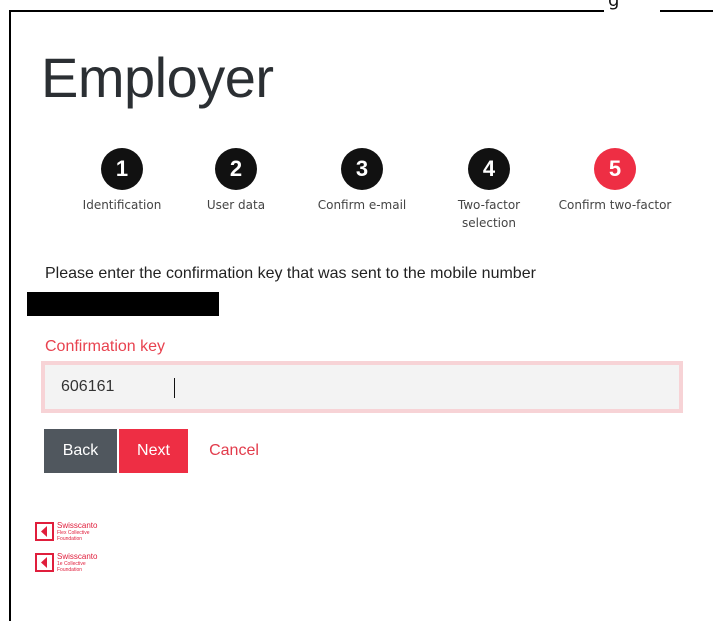 This screenshot has height=621, width=713. Describe the element at coordinates (105, 346) in the screenshot. I see `confirmation-key-label: Confirmation key` at that location.